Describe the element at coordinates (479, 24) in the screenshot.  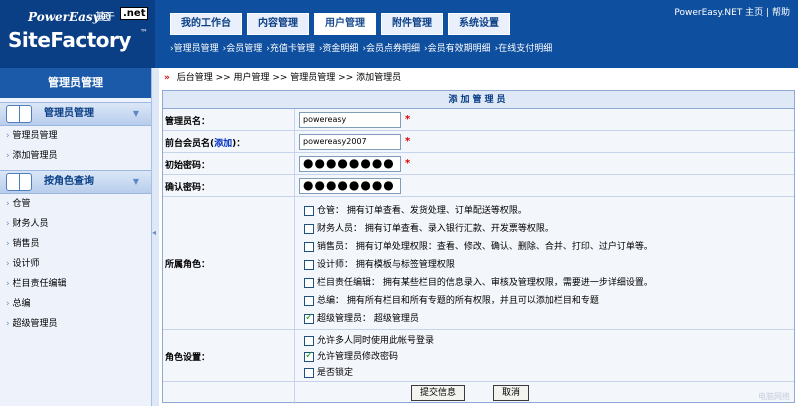
I see `tab-system-settings: 系统设置` at that location.